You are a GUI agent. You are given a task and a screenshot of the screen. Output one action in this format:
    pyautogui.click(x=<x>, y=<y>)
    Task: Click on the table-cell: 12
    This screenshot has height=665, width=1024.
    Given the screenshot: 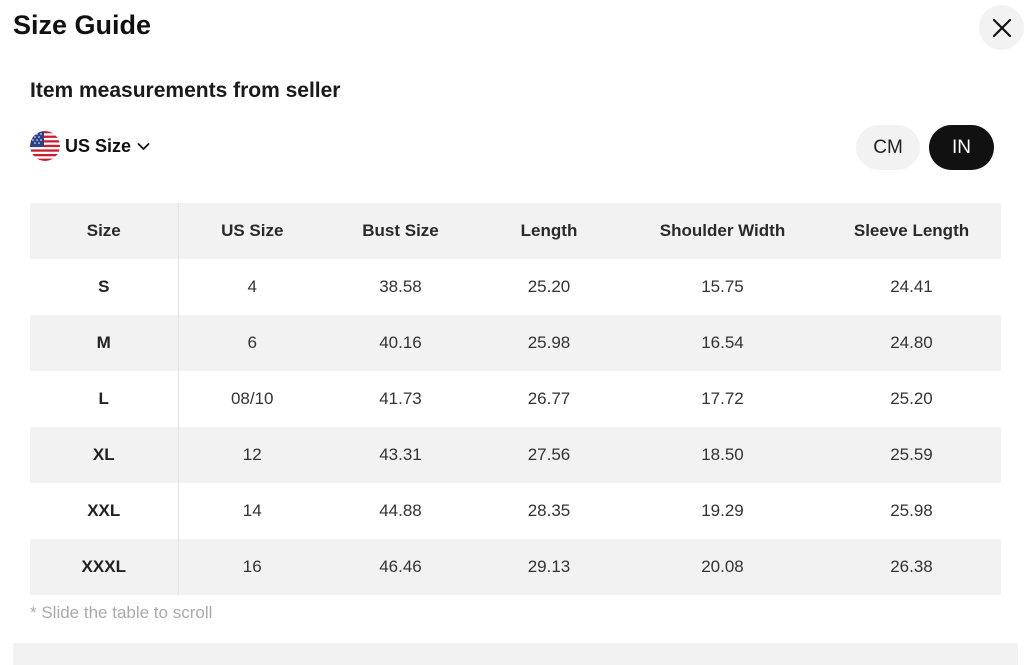 What is the action you would take?
    pyautogui.click(x=252, y=454)
    